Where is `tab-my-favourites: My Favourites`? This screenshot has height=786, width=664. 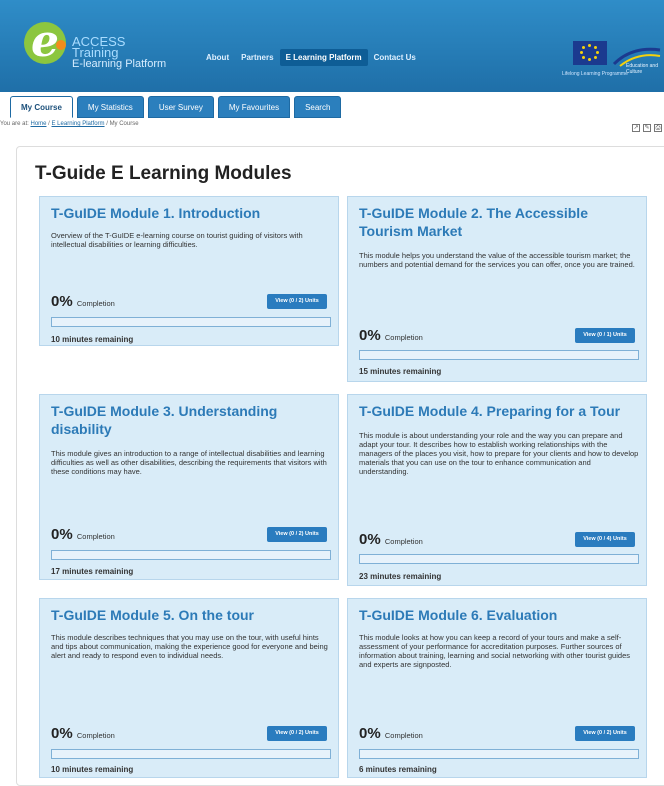 tab-my-favourites: My Favourites is located at coordinates (254, 107).